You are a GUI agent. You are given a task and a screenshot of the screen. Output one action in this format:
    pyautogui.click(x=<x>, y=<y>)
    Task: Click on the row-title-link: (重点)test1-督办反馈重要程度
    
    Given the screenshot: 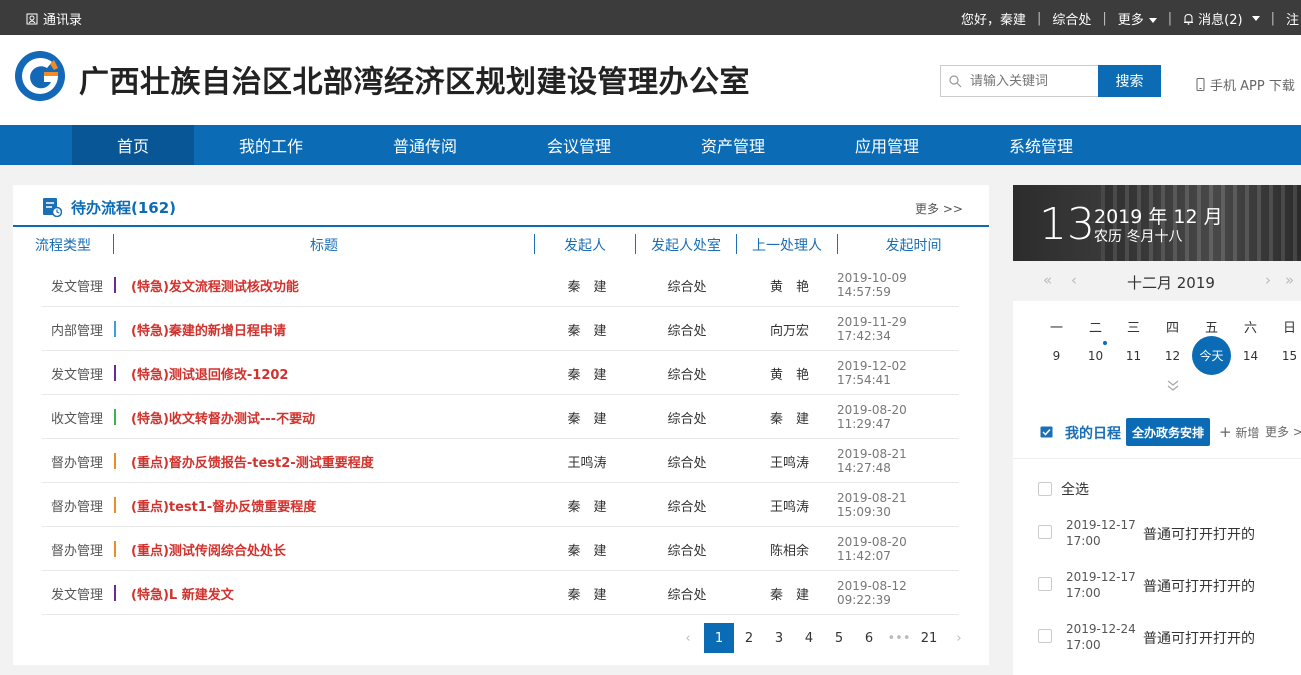 What is the action you would take?
    pyautogui.click(x=223, y=505)
    